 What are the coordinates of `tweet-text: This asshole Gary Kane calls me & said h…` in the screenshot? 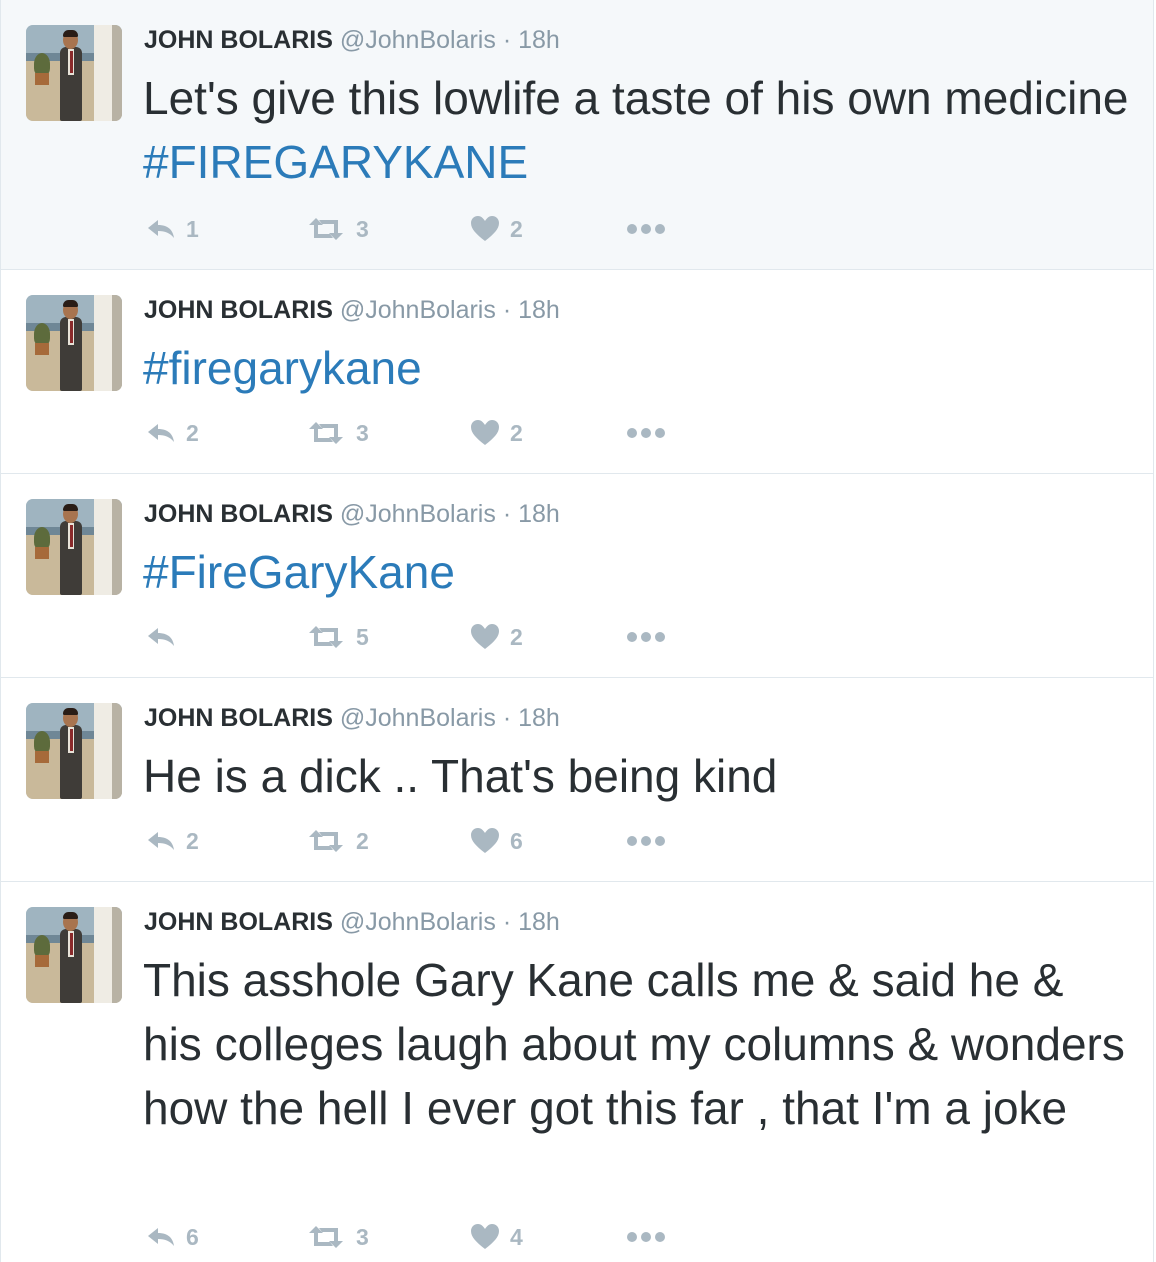 It's located at (638, 1044).